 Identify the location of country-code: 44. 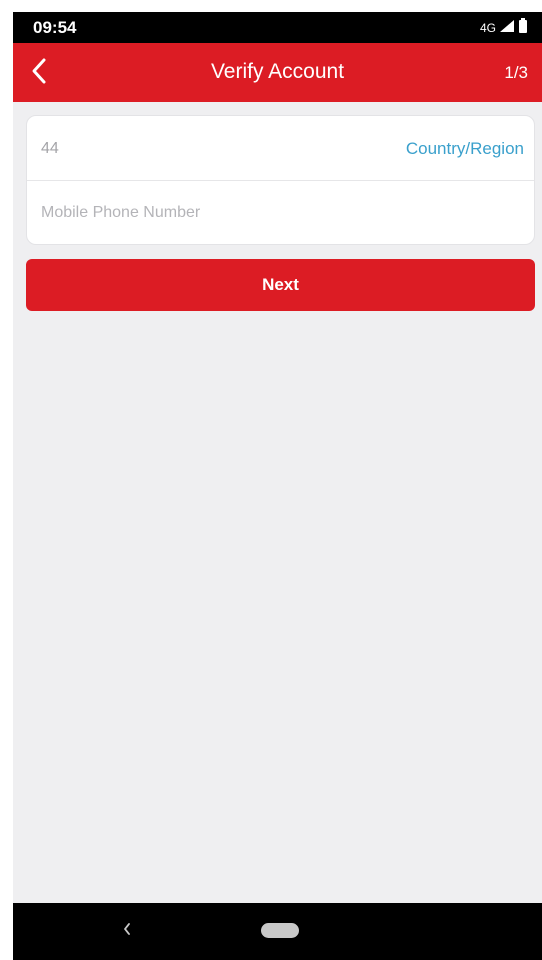
(50, 148).